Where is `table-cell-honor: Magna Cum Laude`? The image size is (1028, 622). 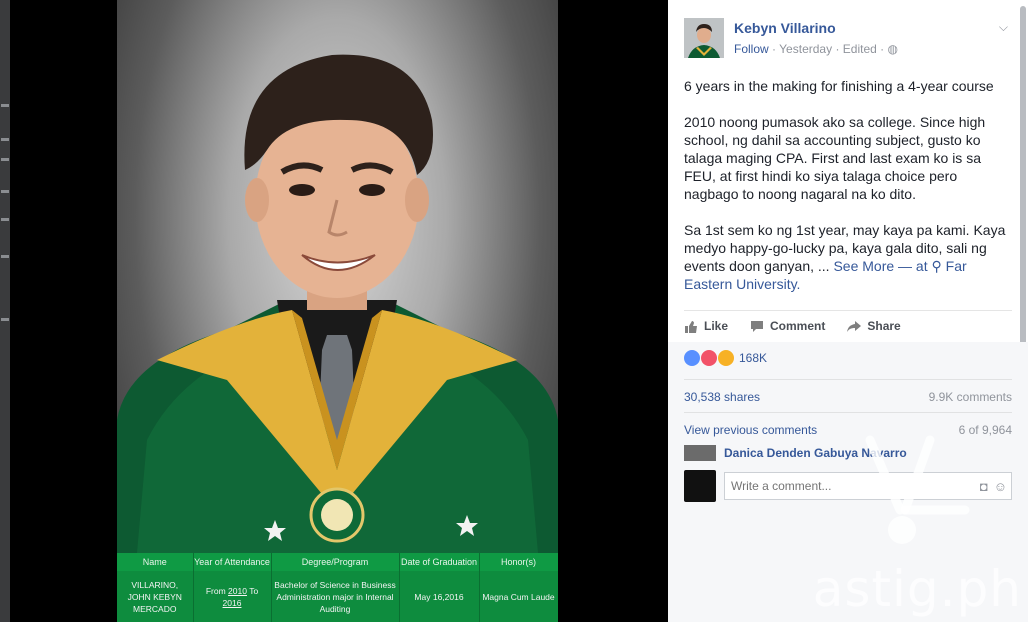
table-cell-honor: Magna Cum Laude is located at coordinates (518, 596).